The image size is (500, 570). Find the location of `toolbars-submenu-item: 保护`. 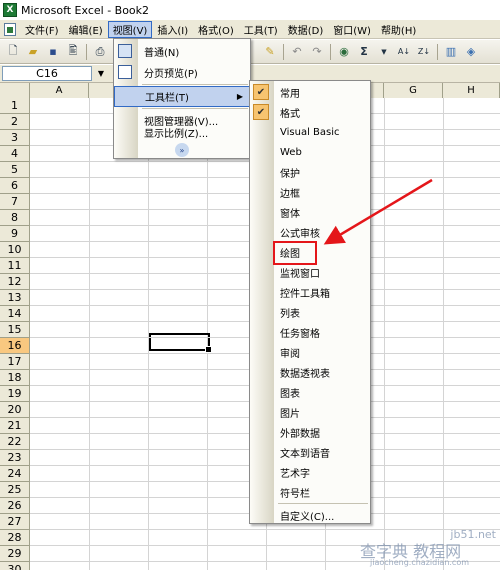

toolbars-submenu-item: 保护 is located at coordinates (310, 172).